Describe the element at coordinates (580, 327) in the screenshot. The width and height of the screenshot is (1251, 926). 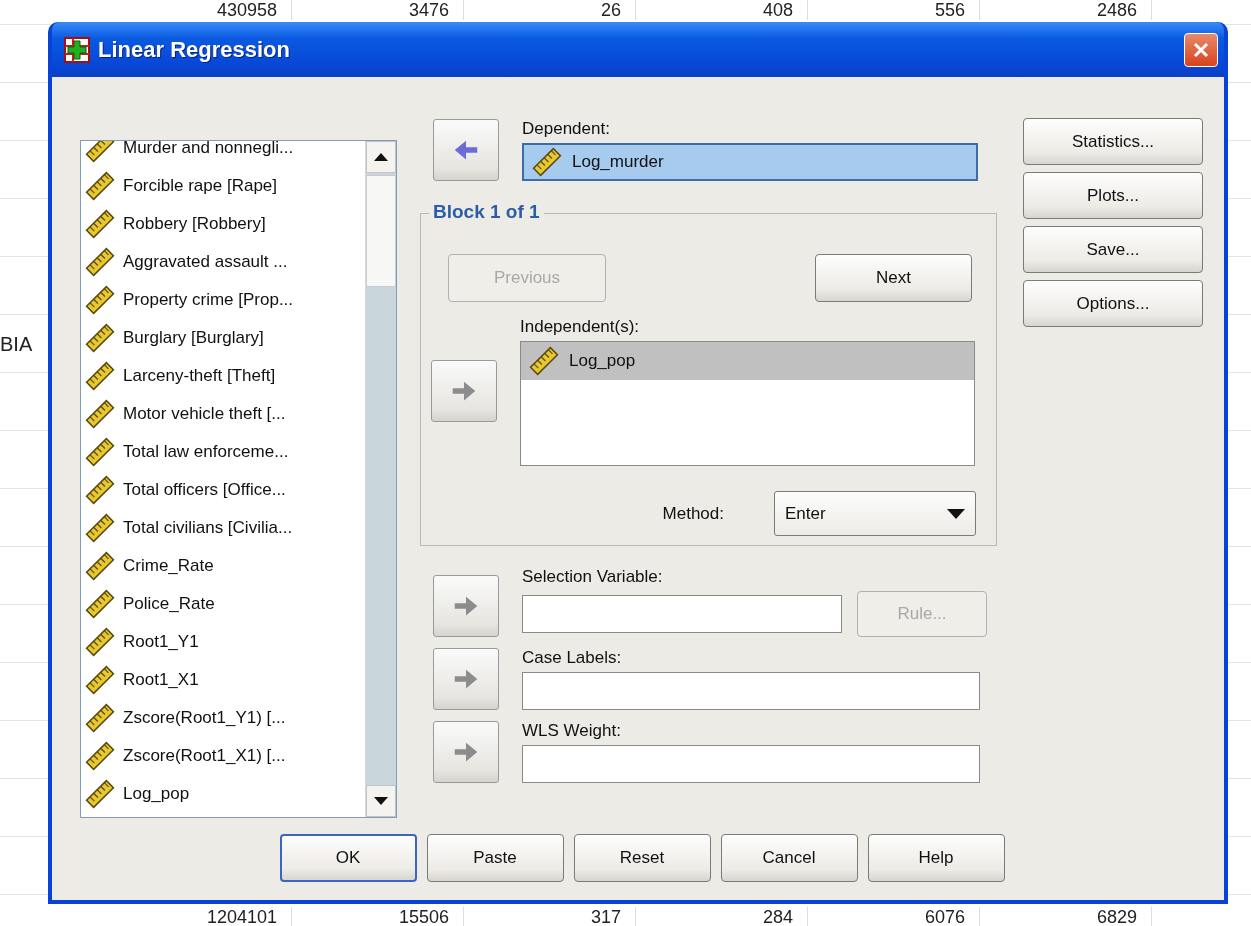
I see `field-label: Independent(s):` at that location.